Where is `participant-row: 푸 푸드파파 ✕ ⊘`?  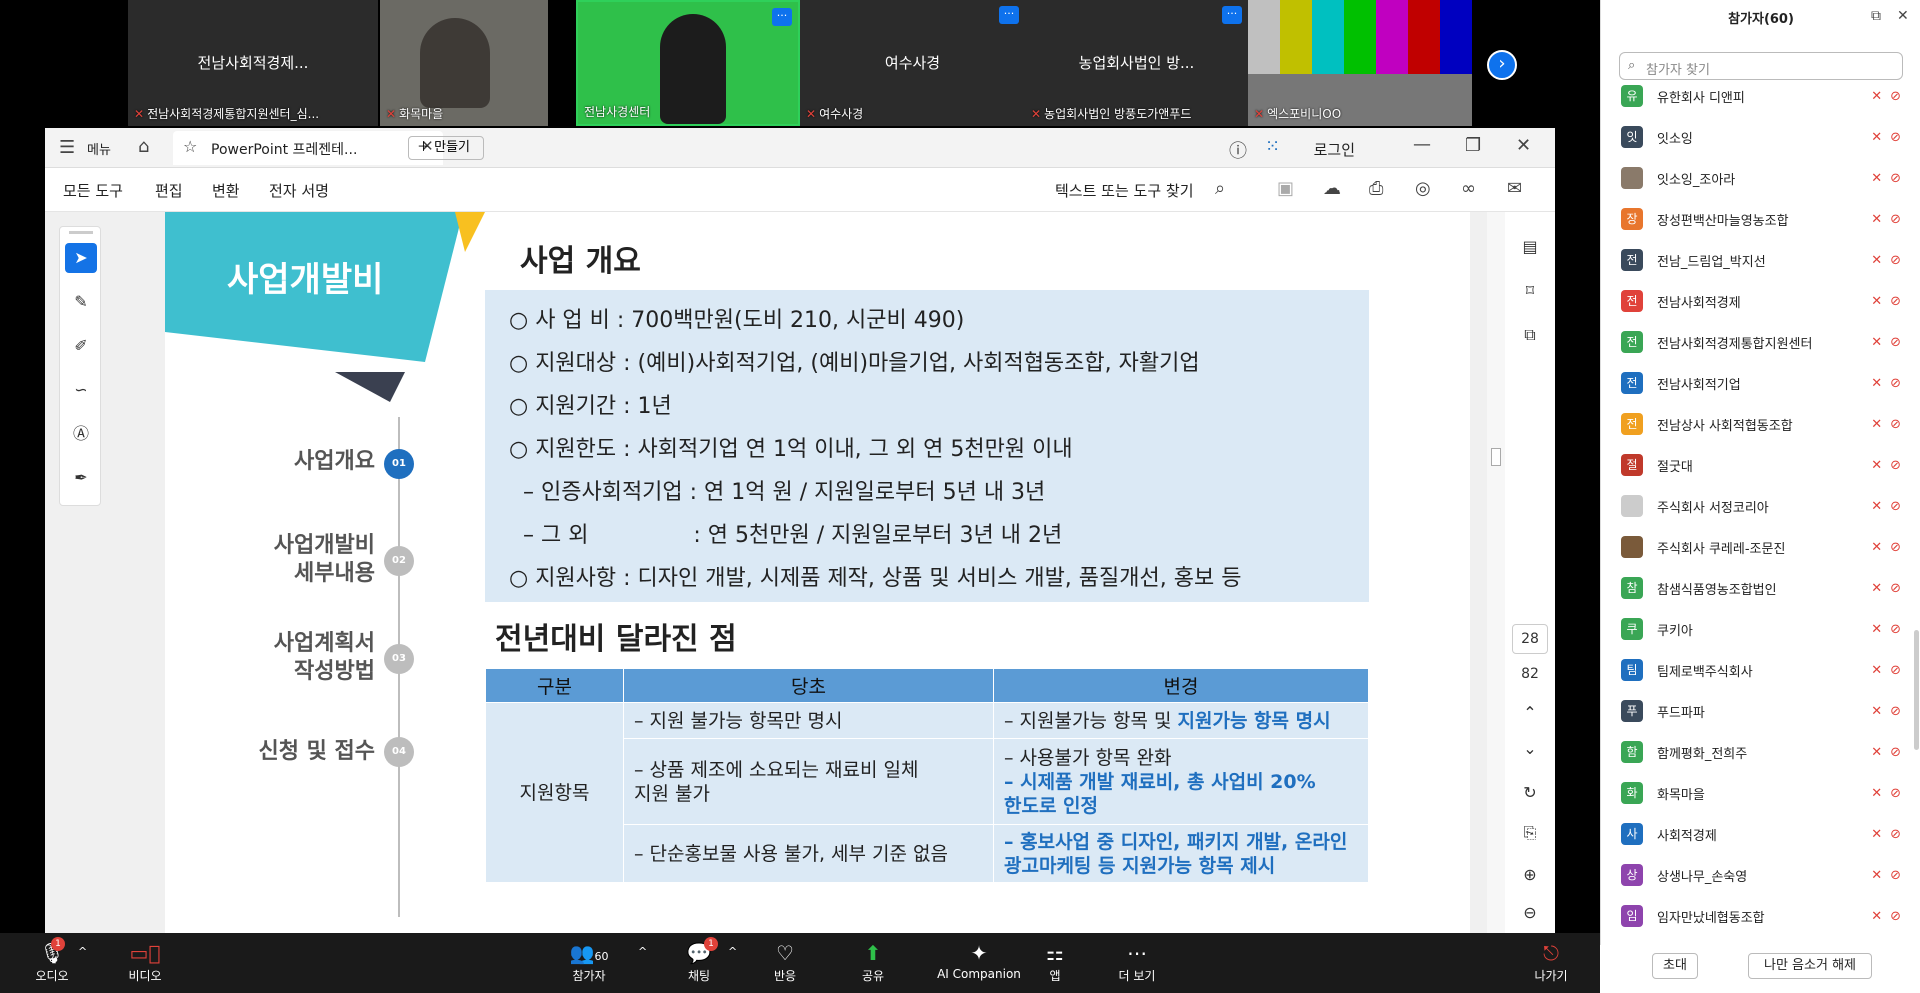
participant-row: 푸 푸드파파 ✕ ⊘ is located at coordinates (1761, 711).